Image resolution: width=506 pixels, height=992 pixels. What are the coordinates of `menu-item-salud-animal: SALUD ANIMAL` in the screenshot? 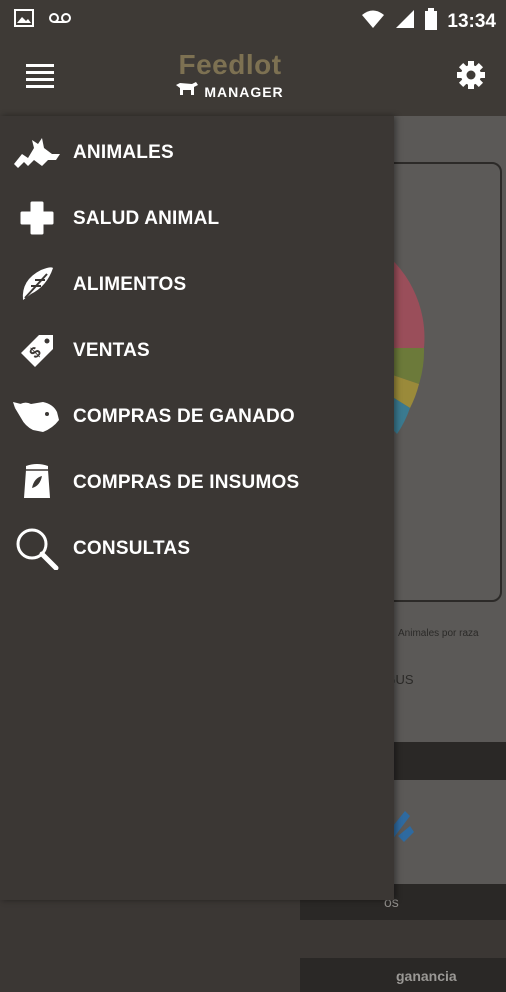 It's located at (197, 218).